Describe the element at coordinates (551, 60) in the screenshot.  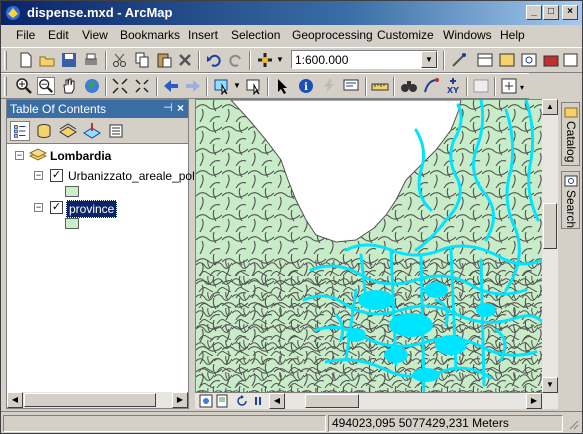
I see `arctoolbox-icon` at that location.